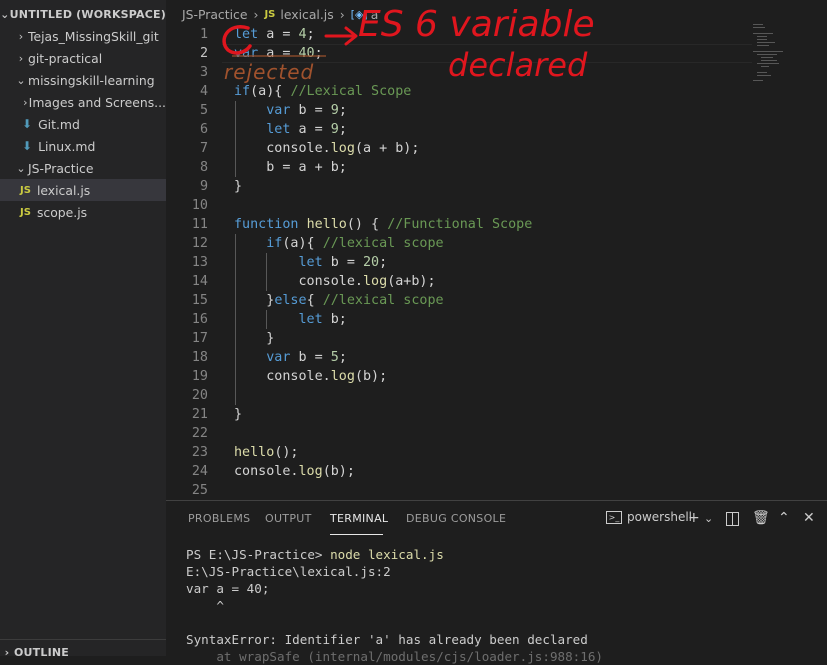 Image resolution: width=827 pixels, height=665 pixels. Describe the element at coordinates (356, 534) in the screenshot. I see `active-tab-indicator` at that location.